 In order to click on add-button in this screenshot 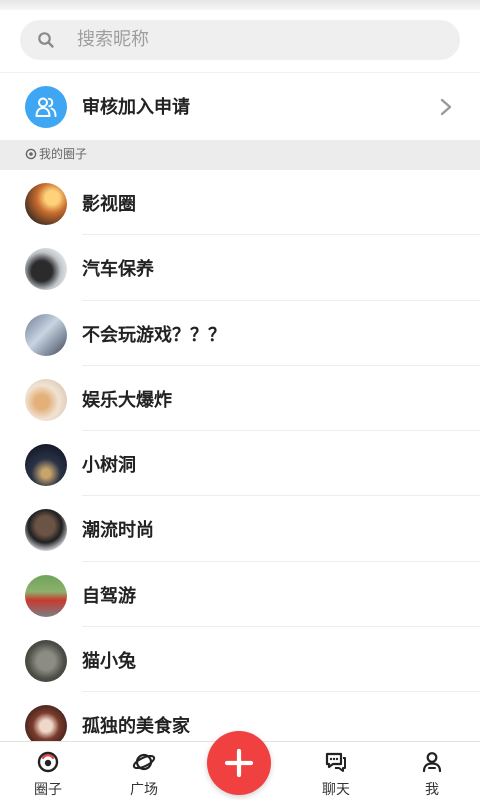, I will do `click(239, 763)`.